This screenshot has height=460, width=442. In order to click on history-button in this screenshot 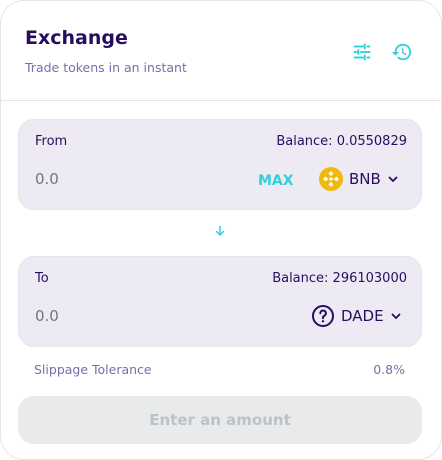, I will do `click(402, 52)`.